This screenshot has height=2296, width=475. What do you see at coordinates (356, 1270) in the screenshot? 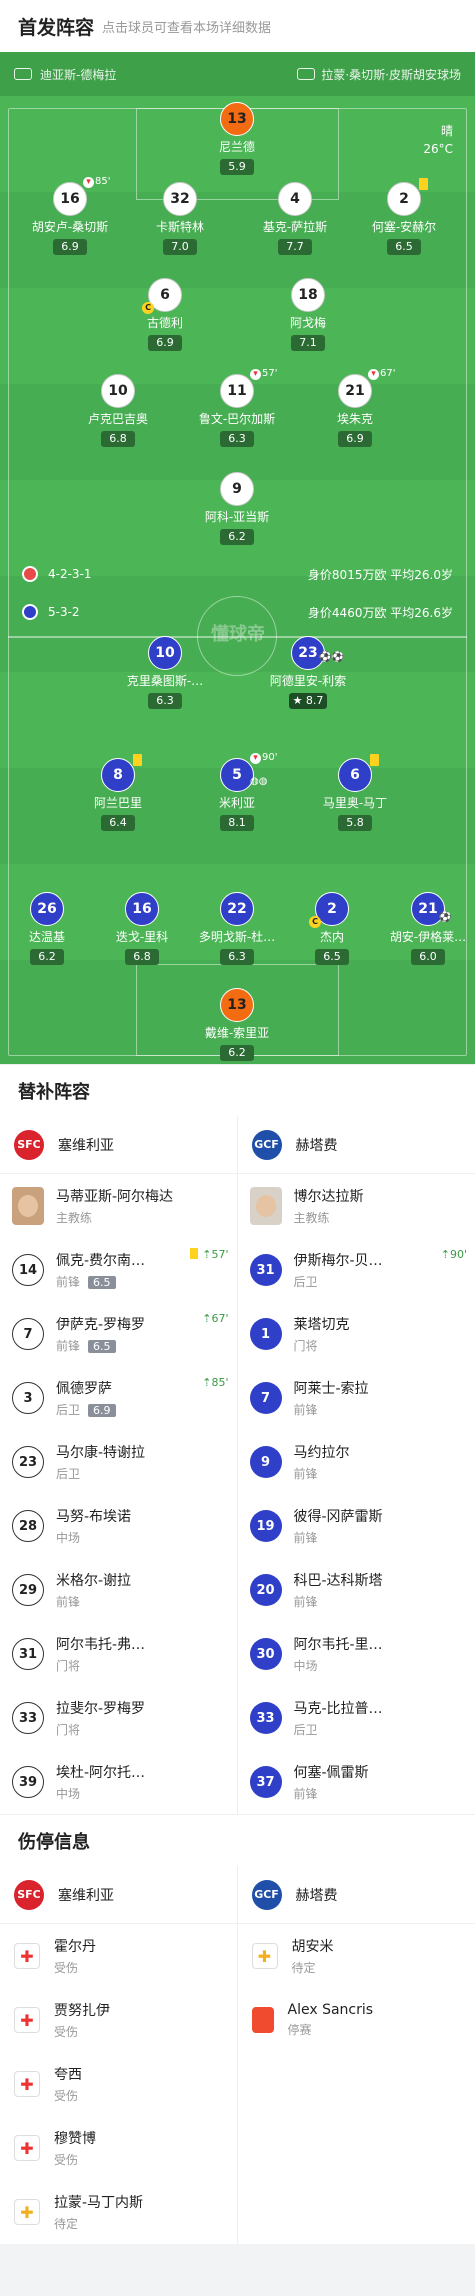
I see `sub-player: 31 伊斯梅尔-贝… 后卫 ⇡90'` at bounding box center [356, 1270].